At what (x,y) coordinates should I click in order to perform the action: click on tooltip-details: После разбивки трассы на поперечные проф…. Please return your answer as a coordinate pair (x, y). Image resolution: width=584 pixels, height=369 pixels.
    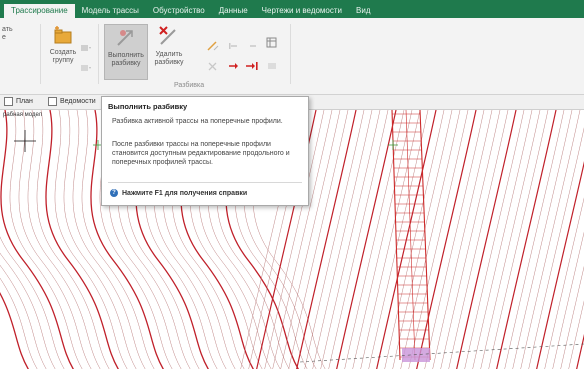
    Looking at the image, I should click on (201, 153).